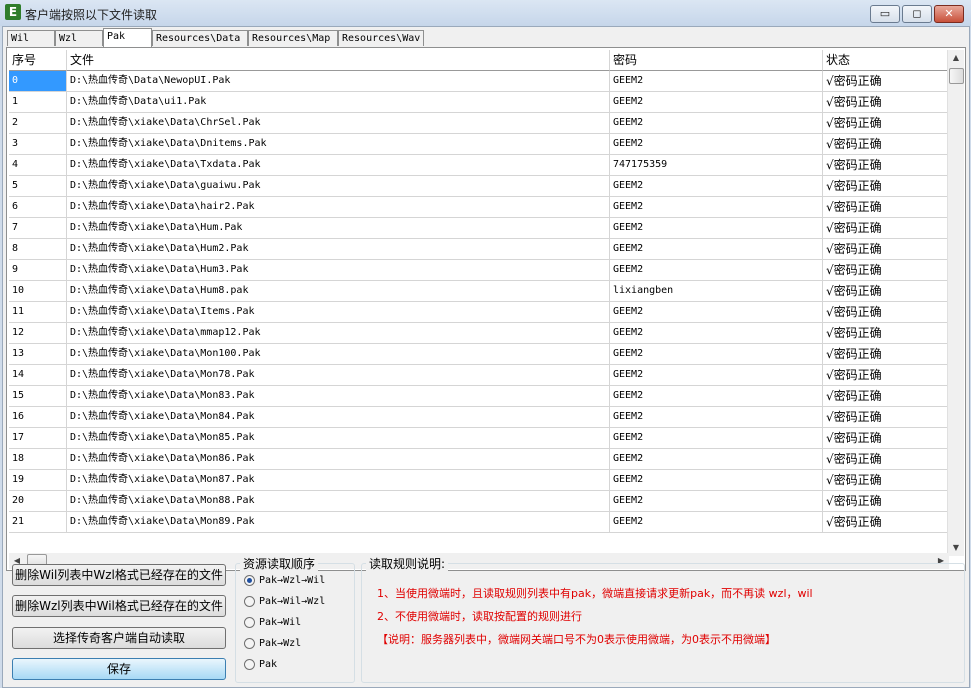 The height and width of the screenshot is (688, 971). I want to click on column-header-file: 文件, so click(338, 60).